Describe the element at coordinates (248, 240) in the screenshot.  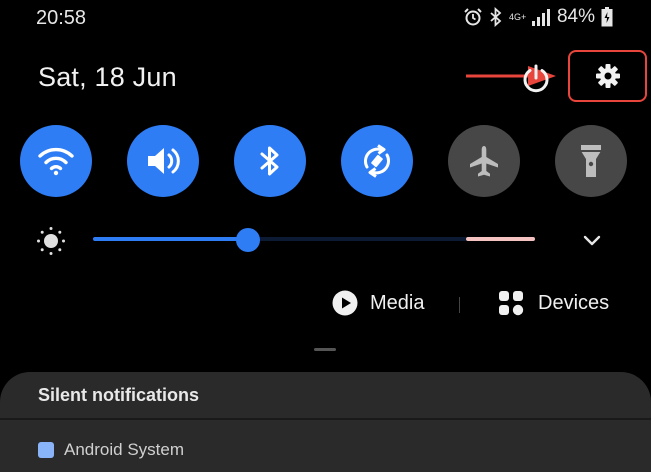
I see `brightness-thumb` at that location.